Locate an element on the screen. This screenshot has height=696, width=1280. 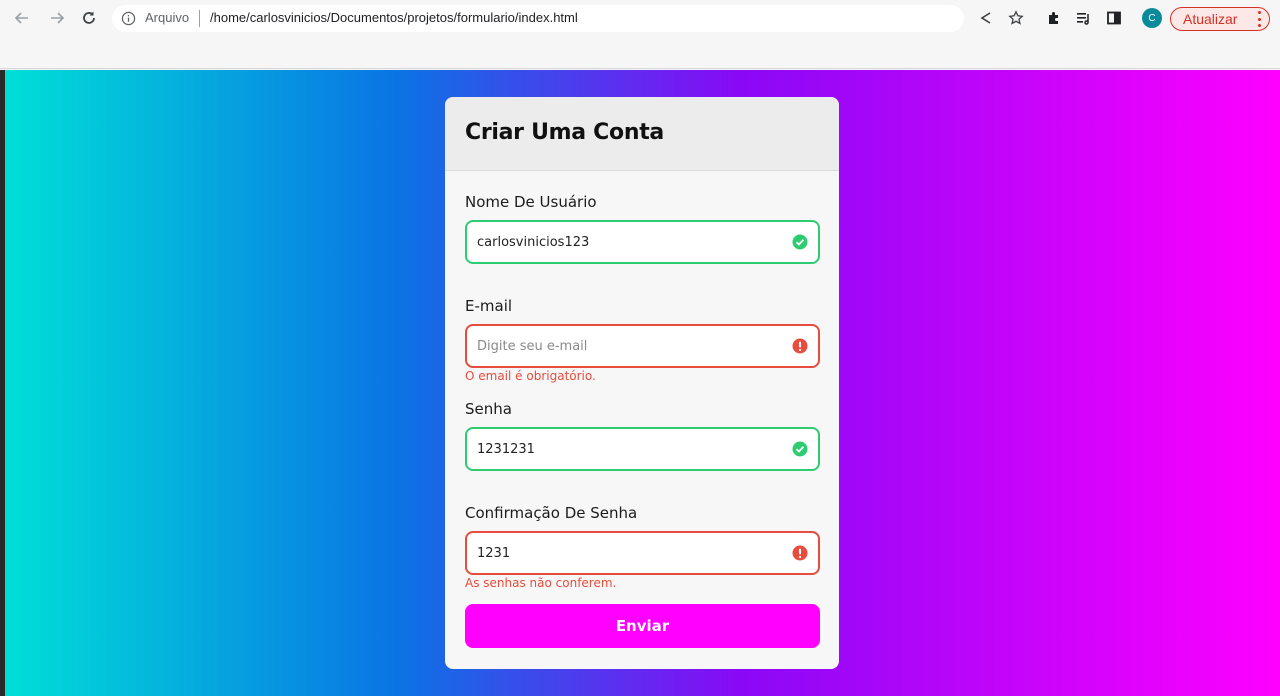
reload-icon is located at coordinates (89, 17).